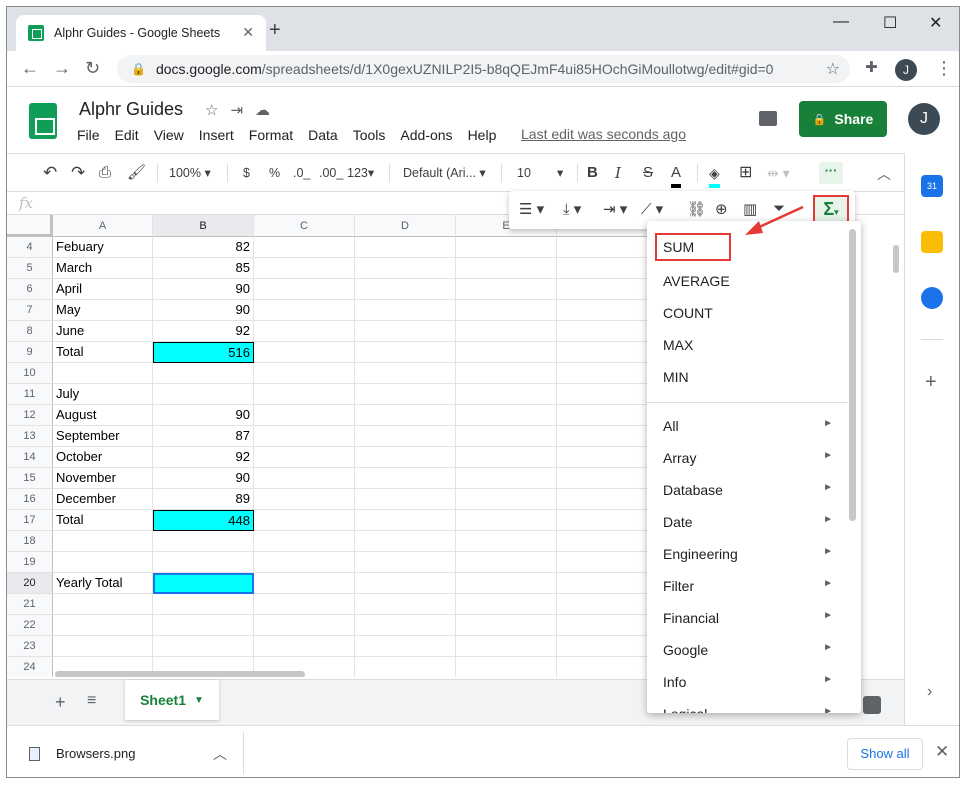 The height and width of the screenshot is (785, 966). Describe the element at coordinates (676, 377) in the screenshot. I see `function-min: MIN` at that location.